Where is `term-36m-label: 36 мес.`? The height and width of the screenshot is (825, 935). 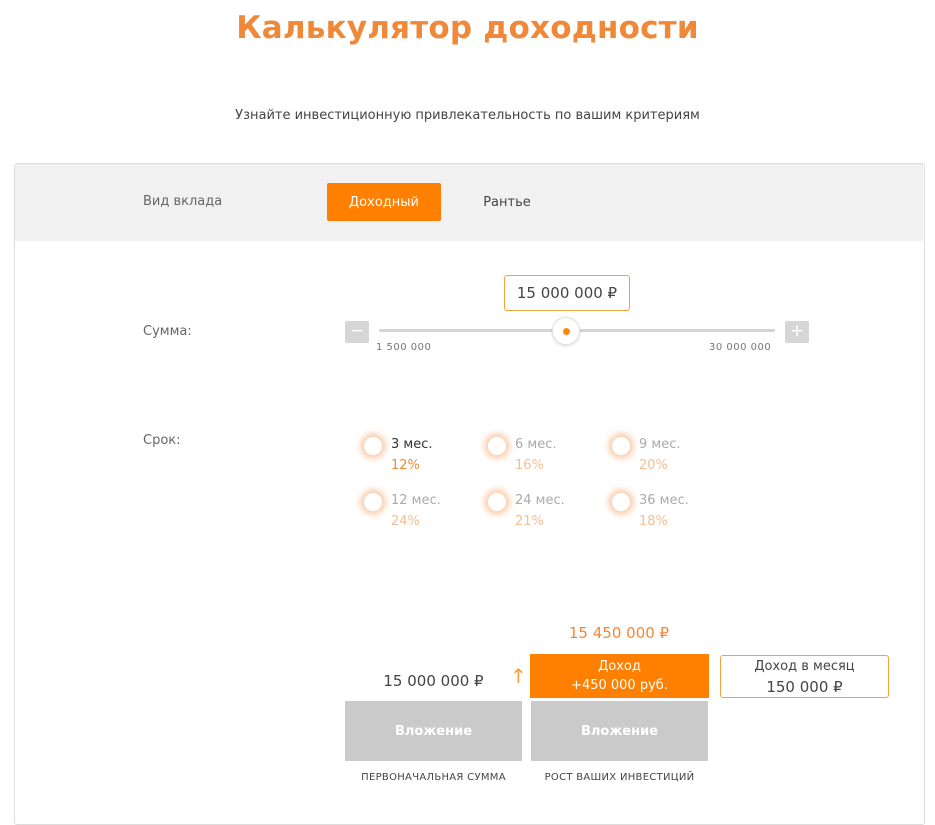 term-36m-label: 36 мес. is located at coordinates (664, 500).